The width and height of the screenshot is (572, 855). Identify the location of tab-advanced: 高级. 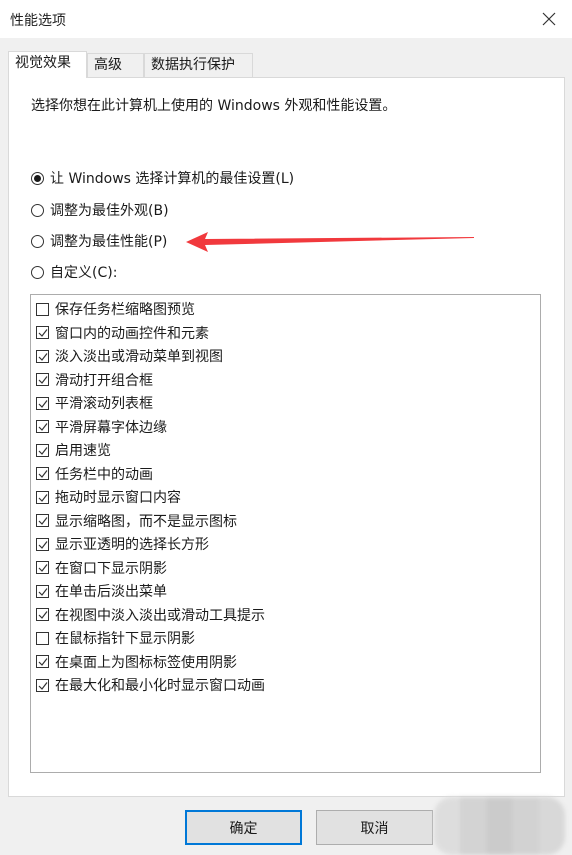
(115, 65).